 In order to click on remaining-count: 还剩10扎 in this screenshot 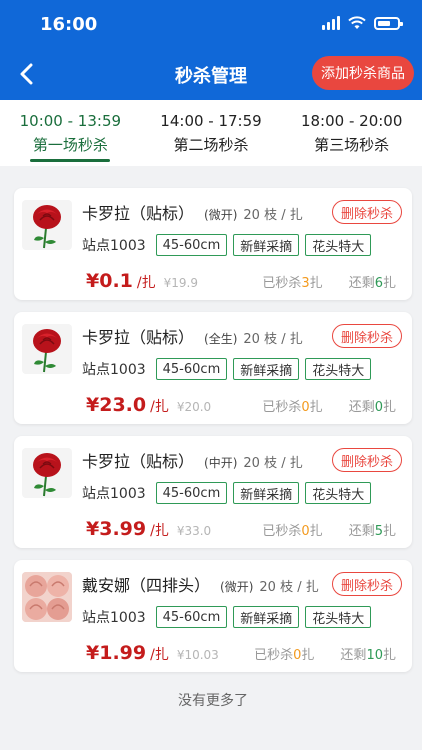, I will do `click(368, 655)`.